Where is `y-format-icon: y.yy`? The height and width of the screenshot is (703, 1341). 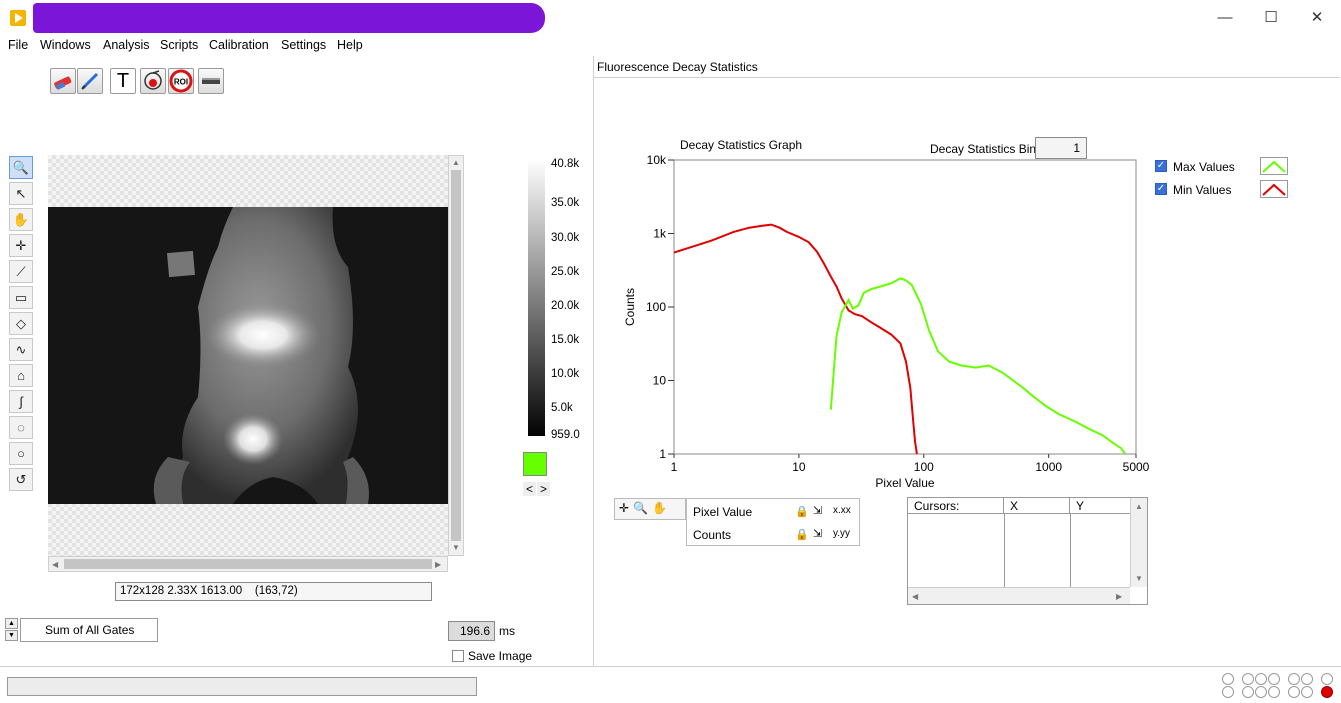
y-format-icon: y.yy is located at coordinates (841, 533).